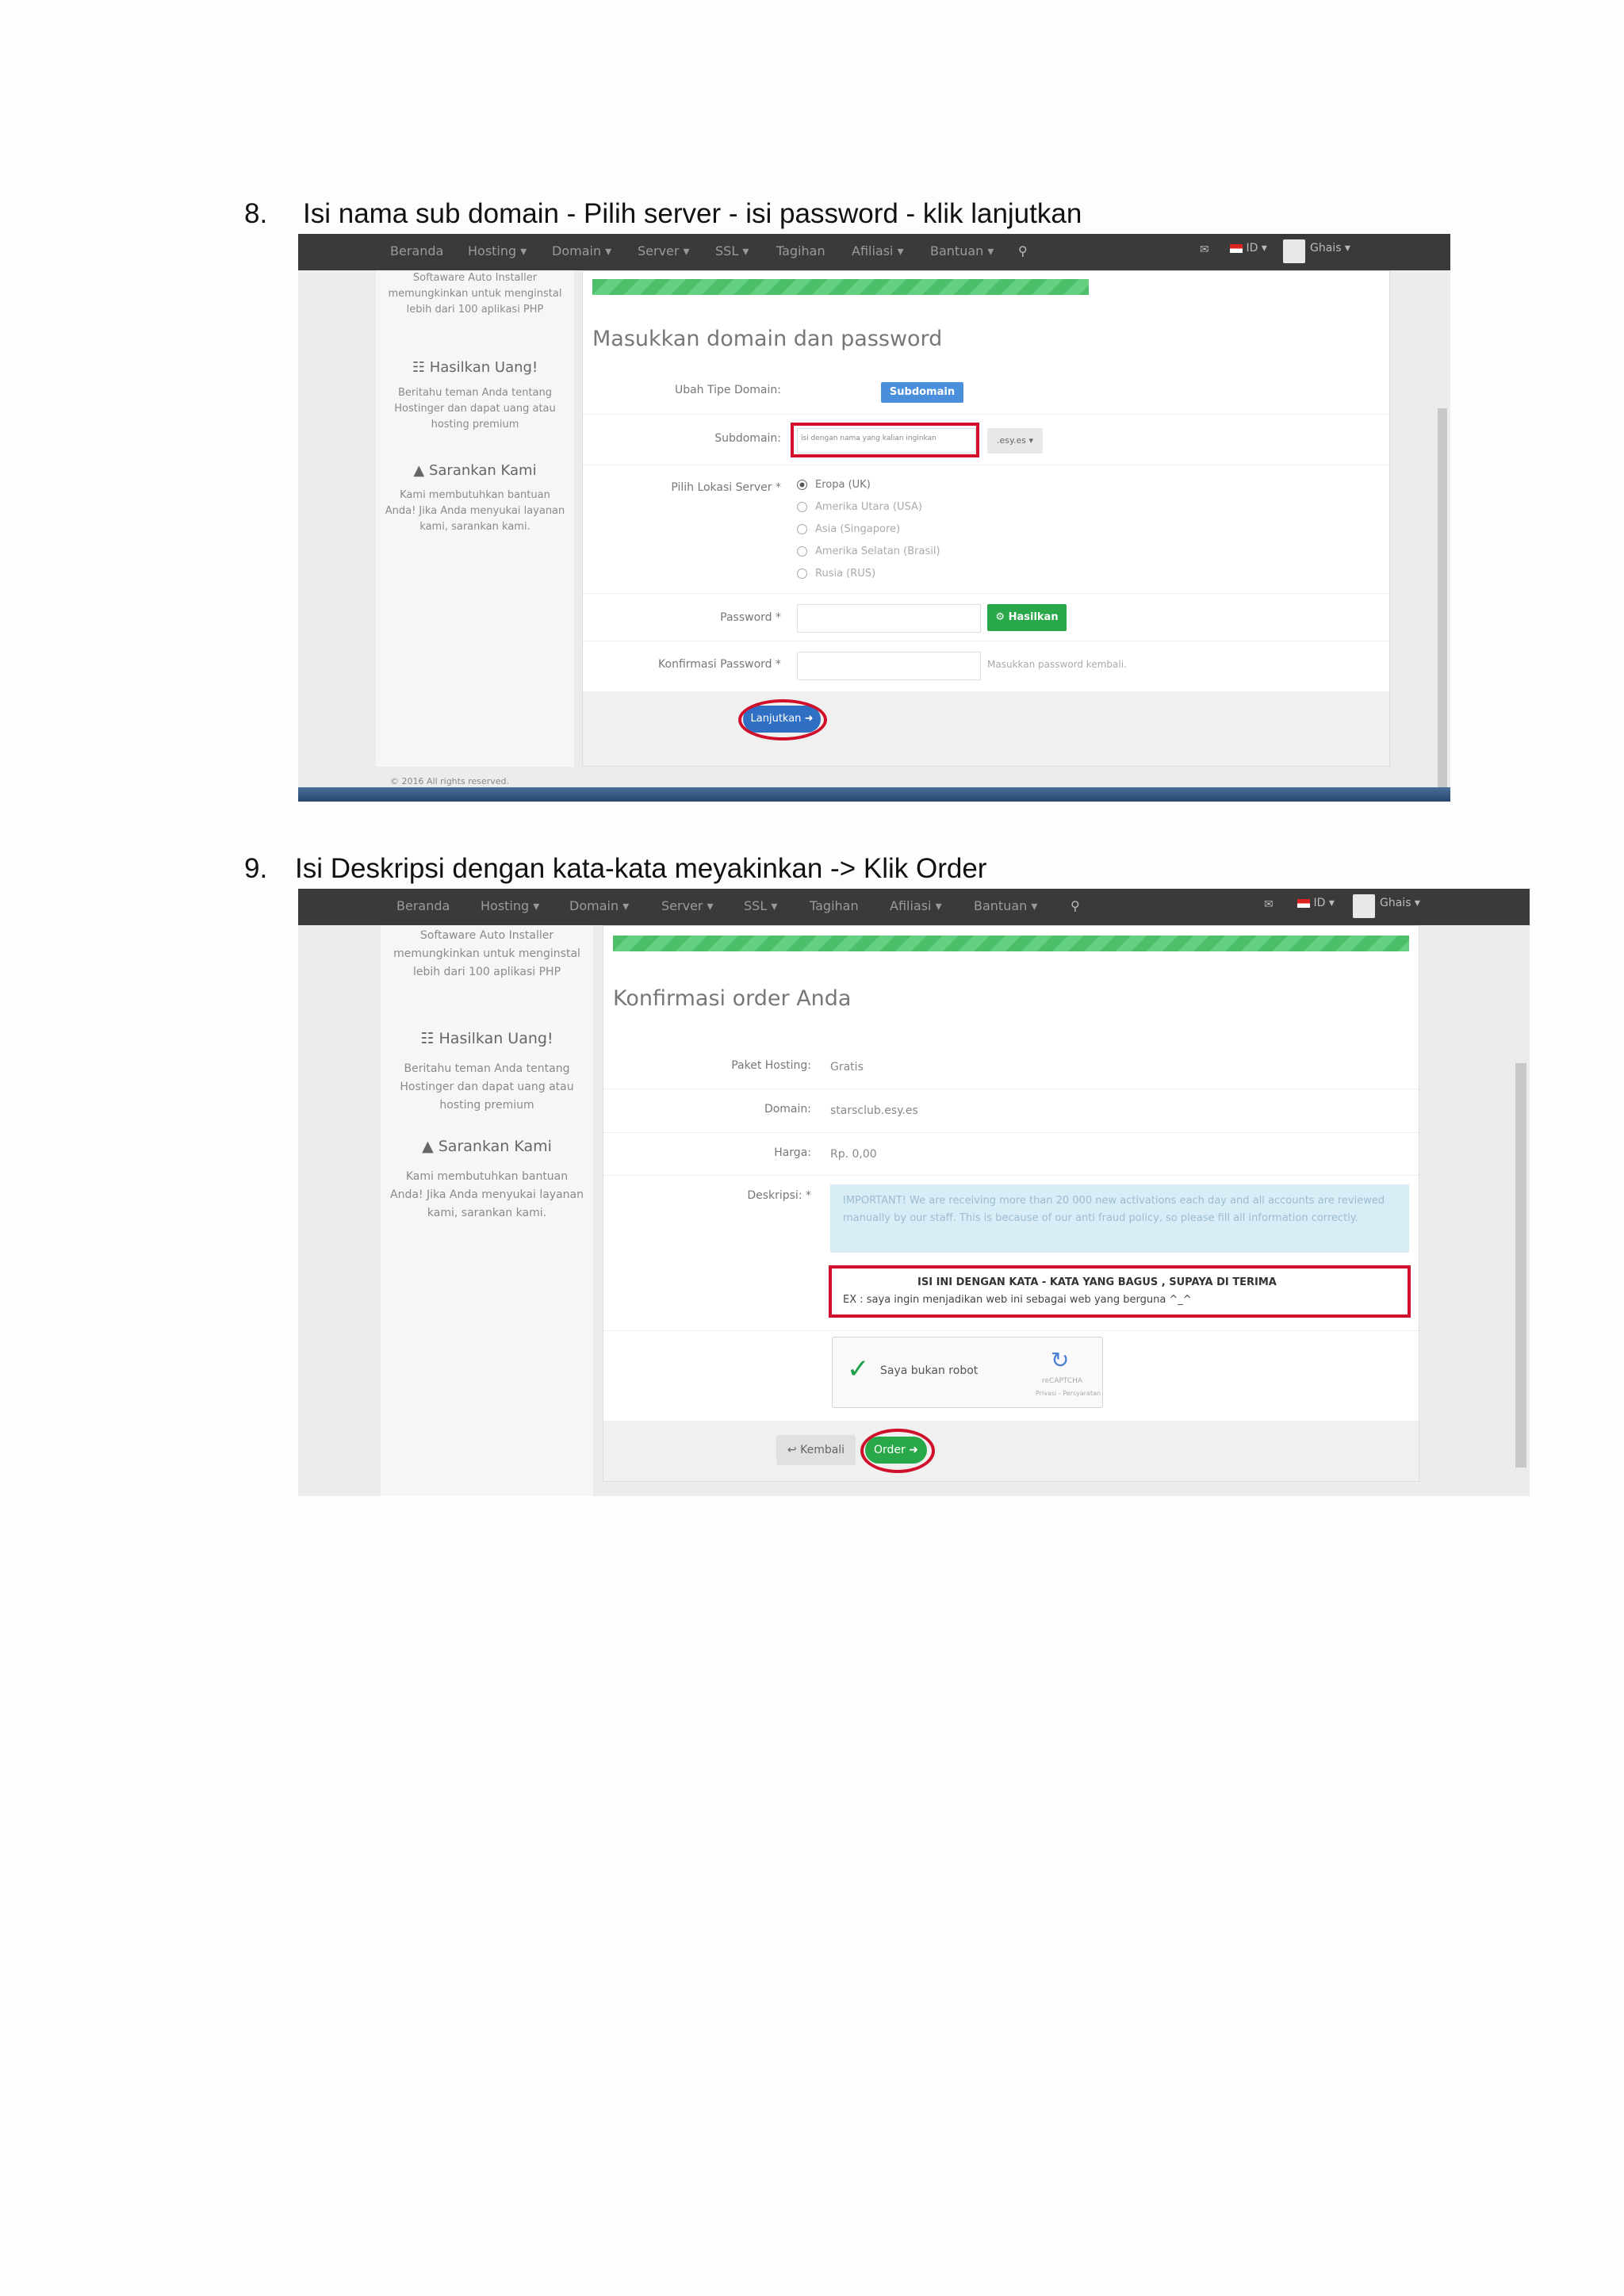 The height and width of the screenshot is (2296, 1624). Describe the element at coordinates (1015, 441) in the screenshot. I see `domain-suffix-dropdown: .esy.es ▾` at that location.